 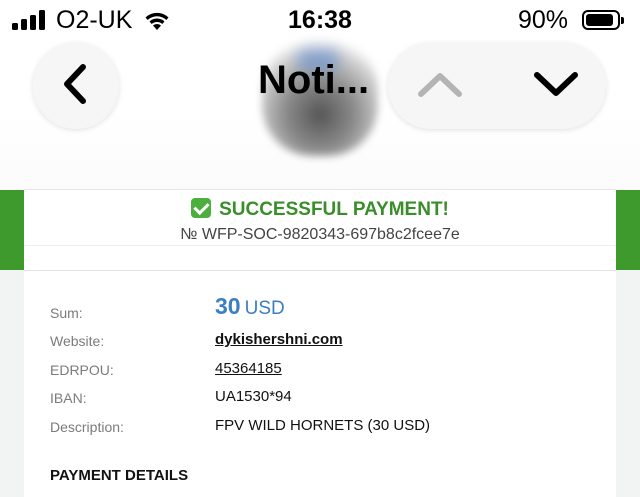 What do you see at coordinates (323, 425) in the screenshot?
I see `description-value: FPV WILD HORNETS (30 USD)` at bounding box center [323, 425].